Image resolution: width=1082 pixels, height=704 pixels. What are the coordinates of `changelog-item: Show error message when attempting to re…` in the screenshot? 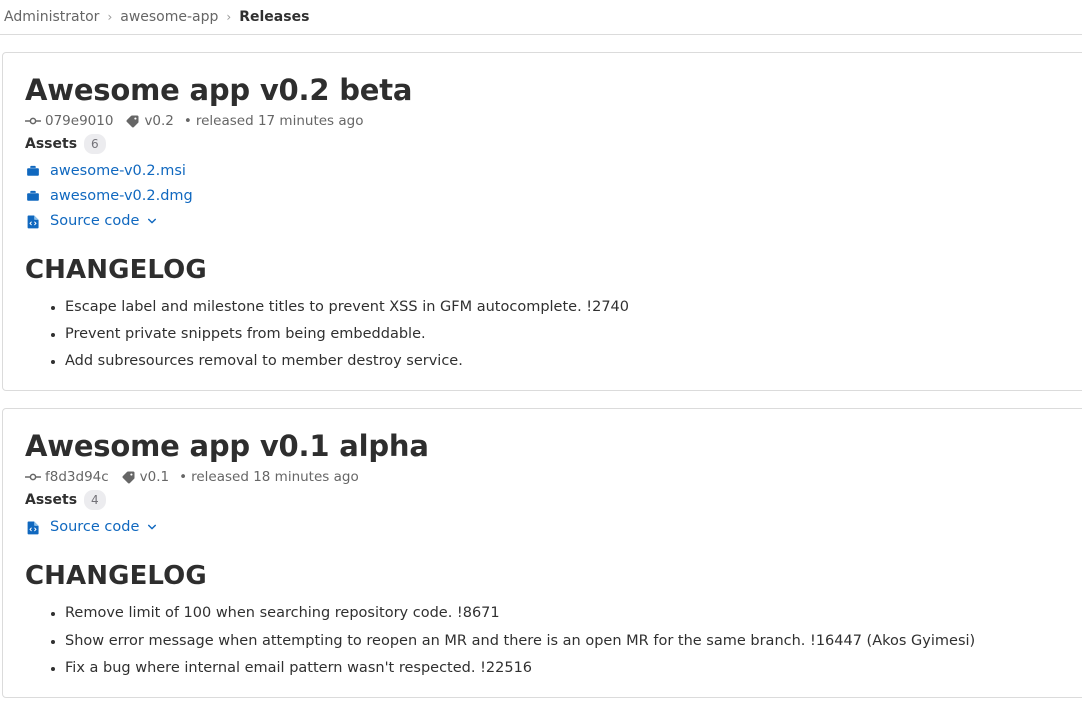 It's located at (565, 641).